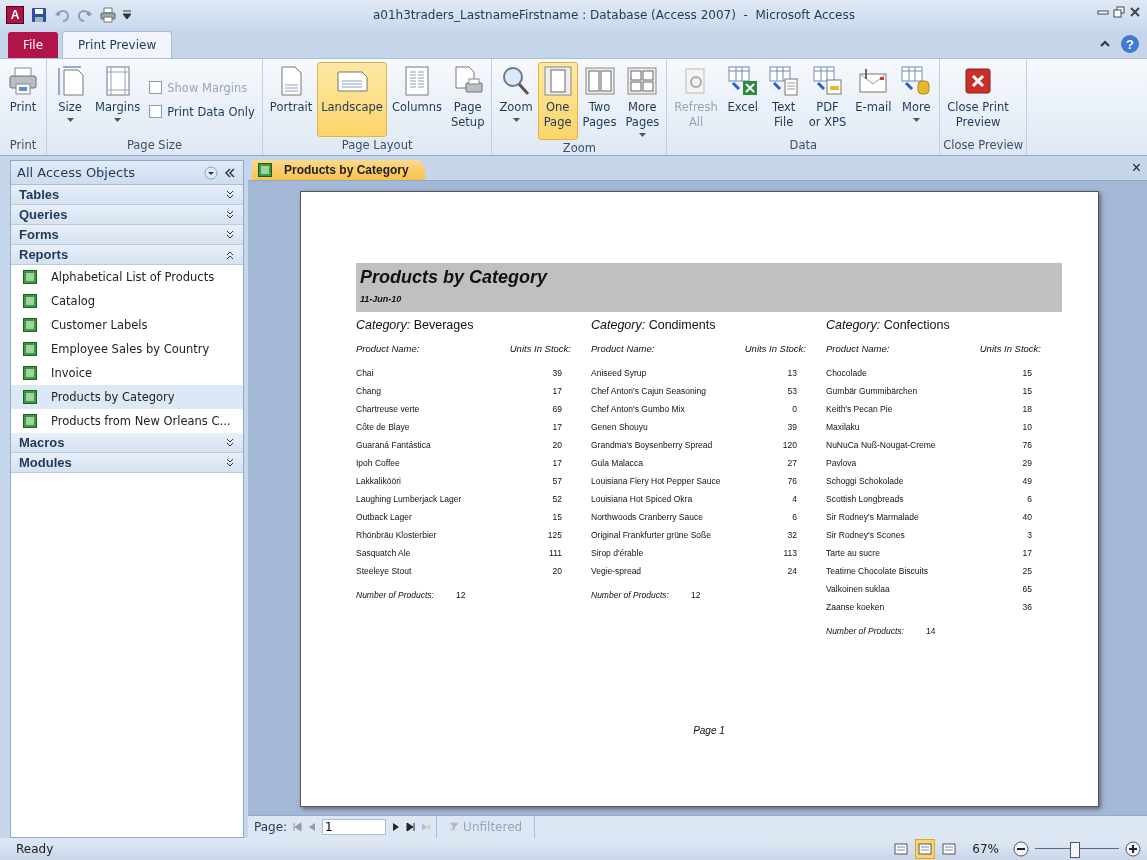 The width and height of the screenshot is (1147, 860). Describe the element at coordinates (230, 172) in the screenshot. I see `collapse-pane-icon` at that location.